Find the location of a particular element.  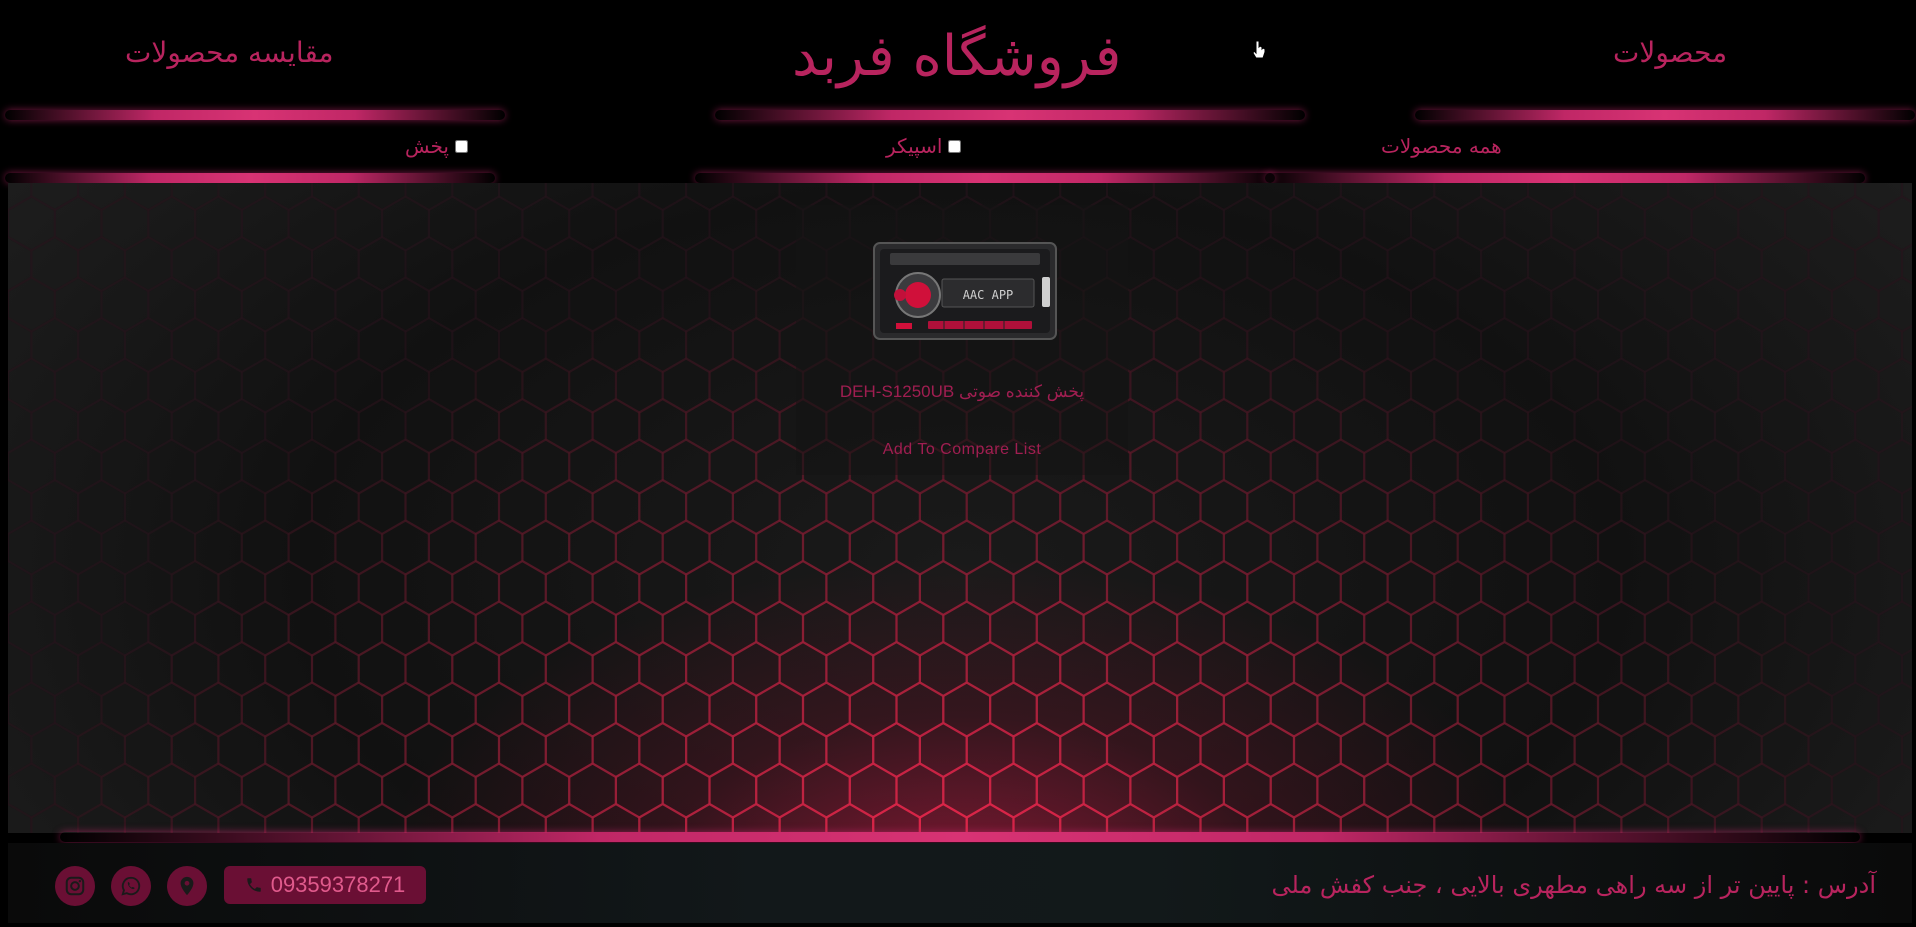

phone-icon is located at coordinates (253, 885).